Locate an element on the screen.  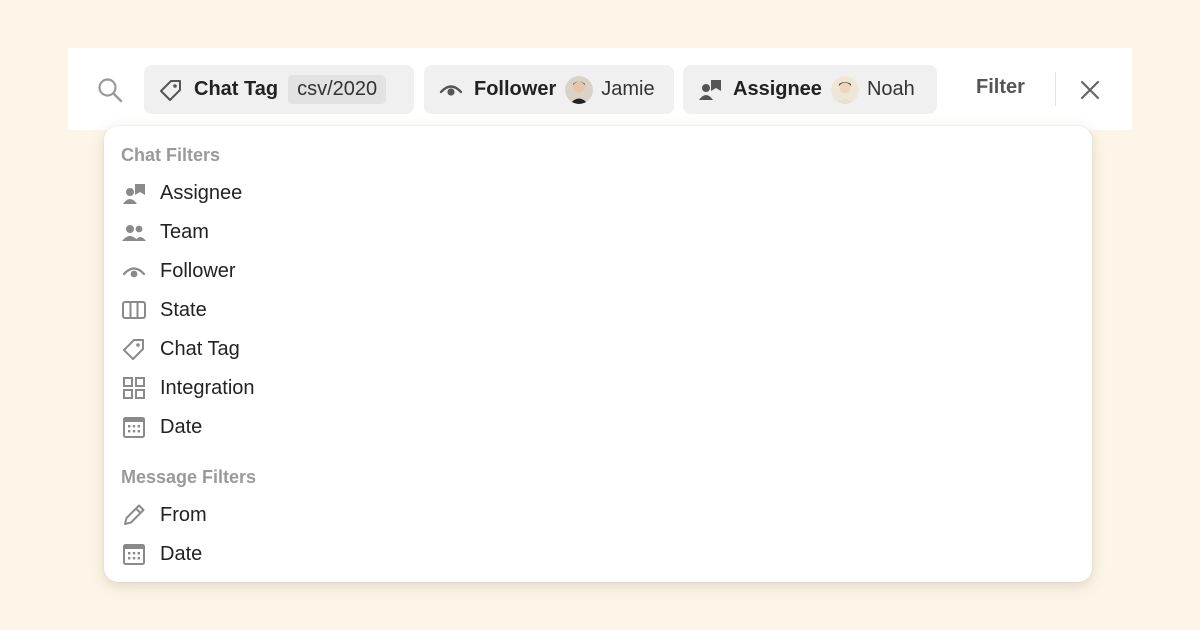
menu-item-assignee: Assignee is located at coordinates (370, 193).